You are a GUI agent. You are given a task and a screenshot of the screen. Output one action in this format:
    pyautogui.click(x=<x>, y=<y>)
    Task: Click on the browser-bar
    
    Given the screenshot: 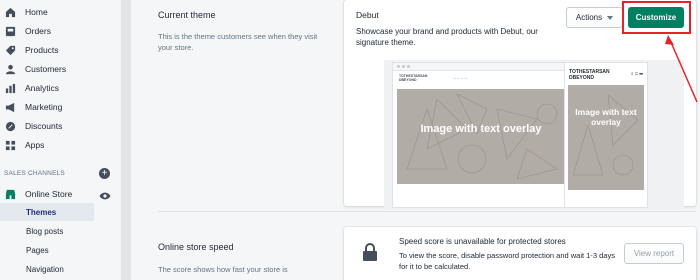 What is the action you would take?
    pyautogui.click(x=481, y=67)
    